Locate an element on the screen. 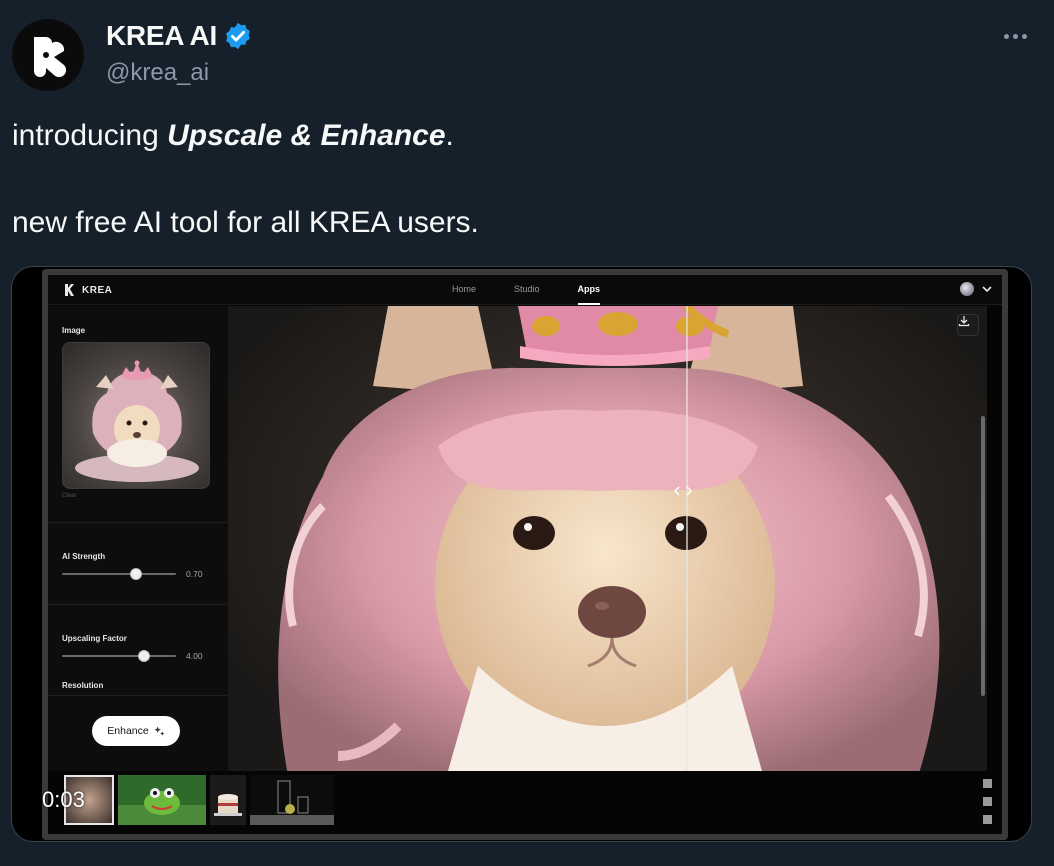  history-thumb-glasses is located at coordinates (292, 800).